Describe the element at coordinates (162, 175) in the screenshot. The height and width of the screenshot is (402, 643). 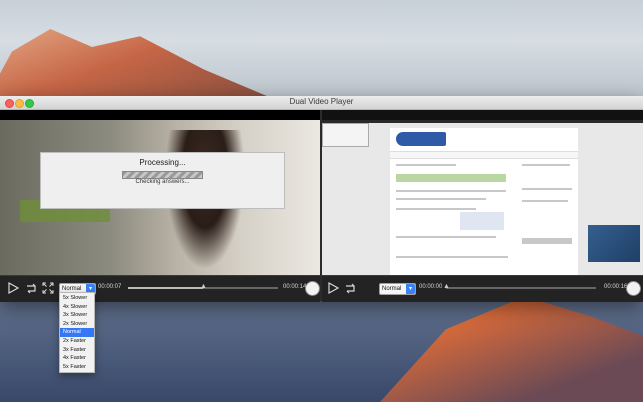
I see `dialog-progress-bar` at that location.